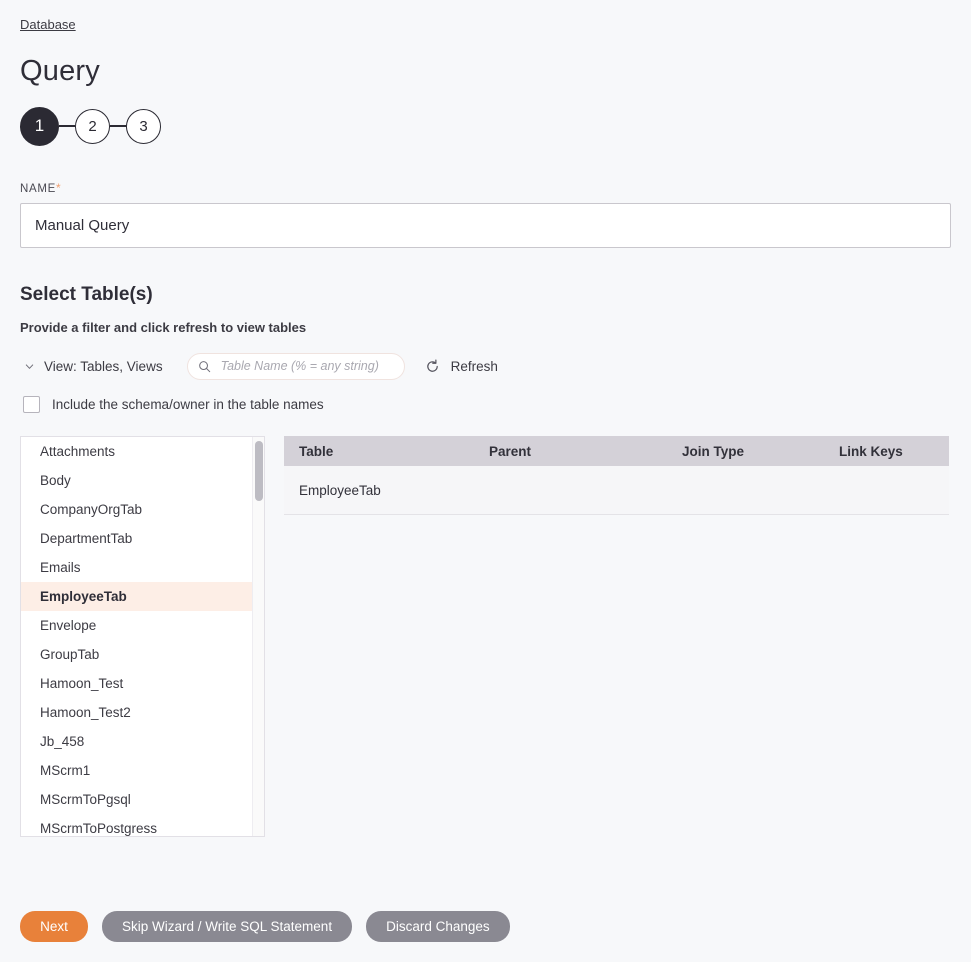 Image resolution: width=971 pixels, height=962 pixels. I want to click on list-item: Envelope, so click(142, 625).